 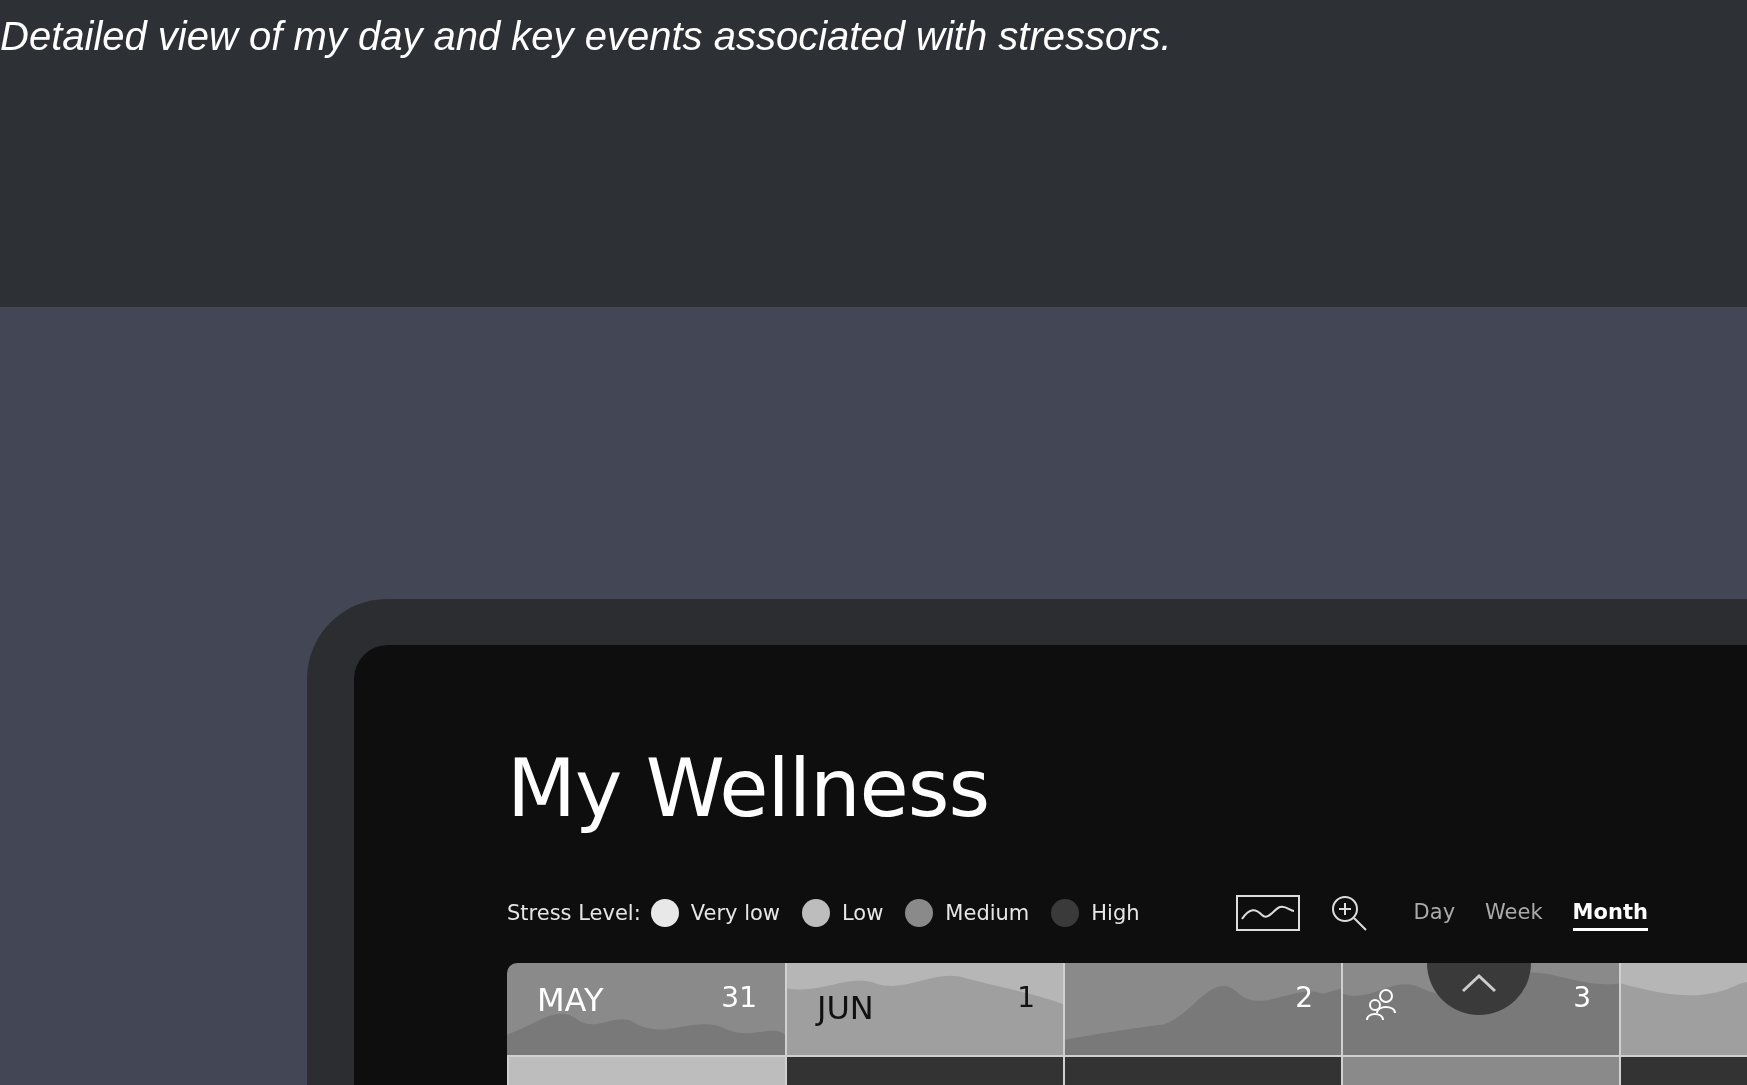 What do you see at coordinates (987, 913) in the screenshot?
I see `legend-text: Medium` at bounding box center [987, 913].